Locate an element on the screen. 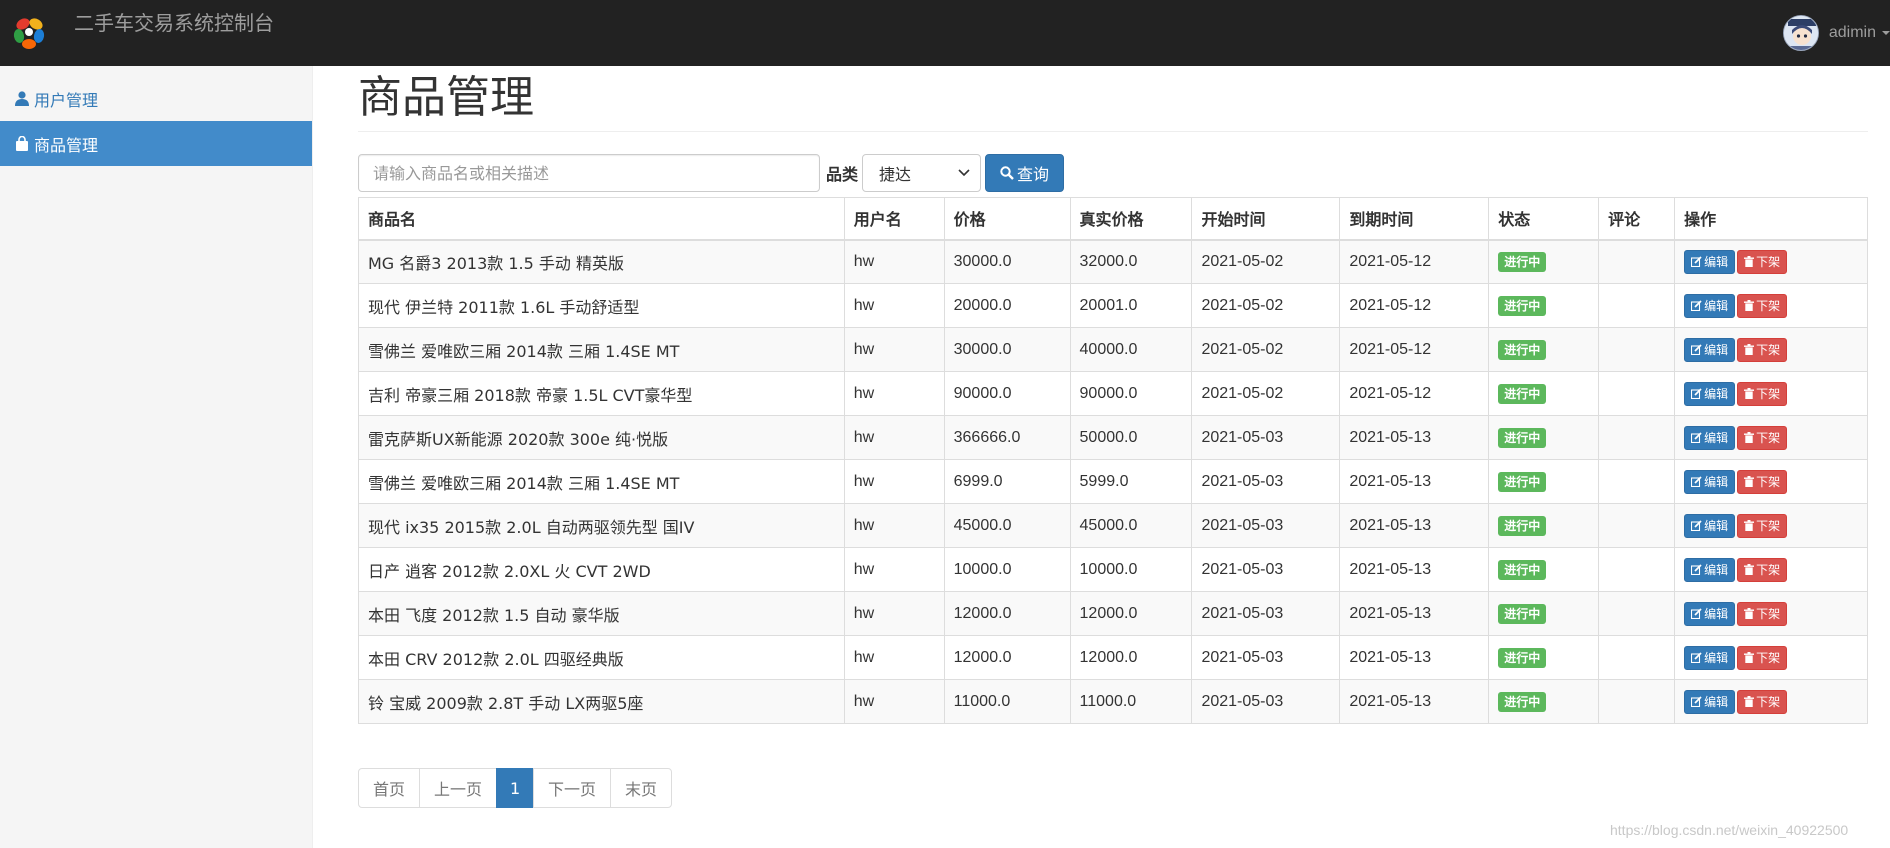 The height and width of the screenshot is (848, 1890). cell-name: 现代 ix35 2015款 2.0L 自动两驱领先型 国IV is located at coordinates (601, 525).